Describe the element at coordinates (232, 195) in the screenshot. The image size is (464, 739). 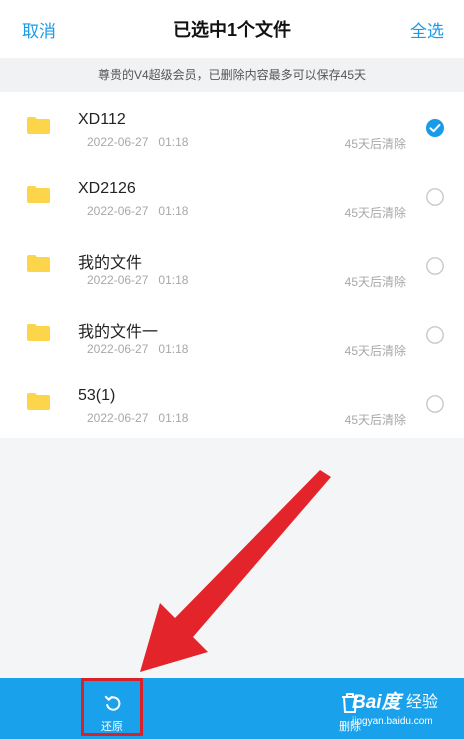
I see `file-row: XD2126 2022-06-27 01:18 45天后清除` at that location.